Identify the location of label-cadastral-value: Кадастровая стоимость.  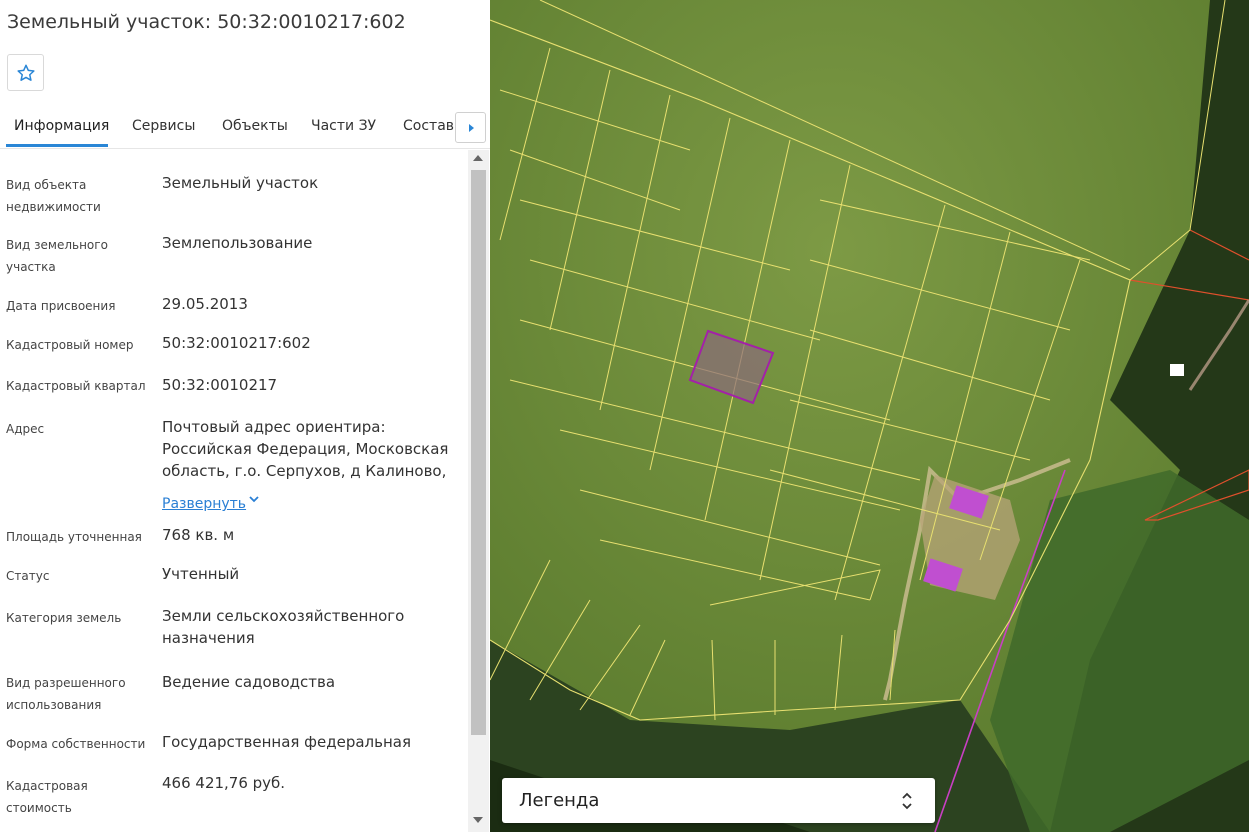
(47, 797).